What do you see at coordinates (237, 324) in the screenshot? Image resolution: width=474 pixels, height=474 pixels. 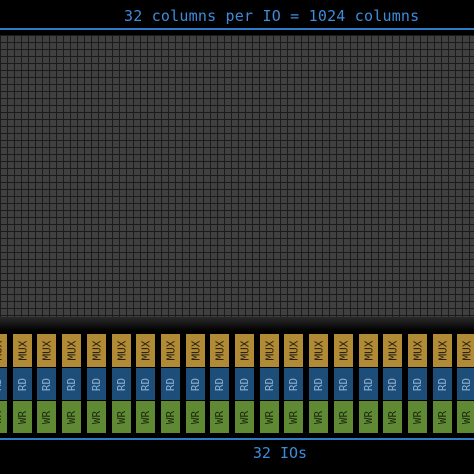 I see `grid-fade` at bounding box center [237, 324].